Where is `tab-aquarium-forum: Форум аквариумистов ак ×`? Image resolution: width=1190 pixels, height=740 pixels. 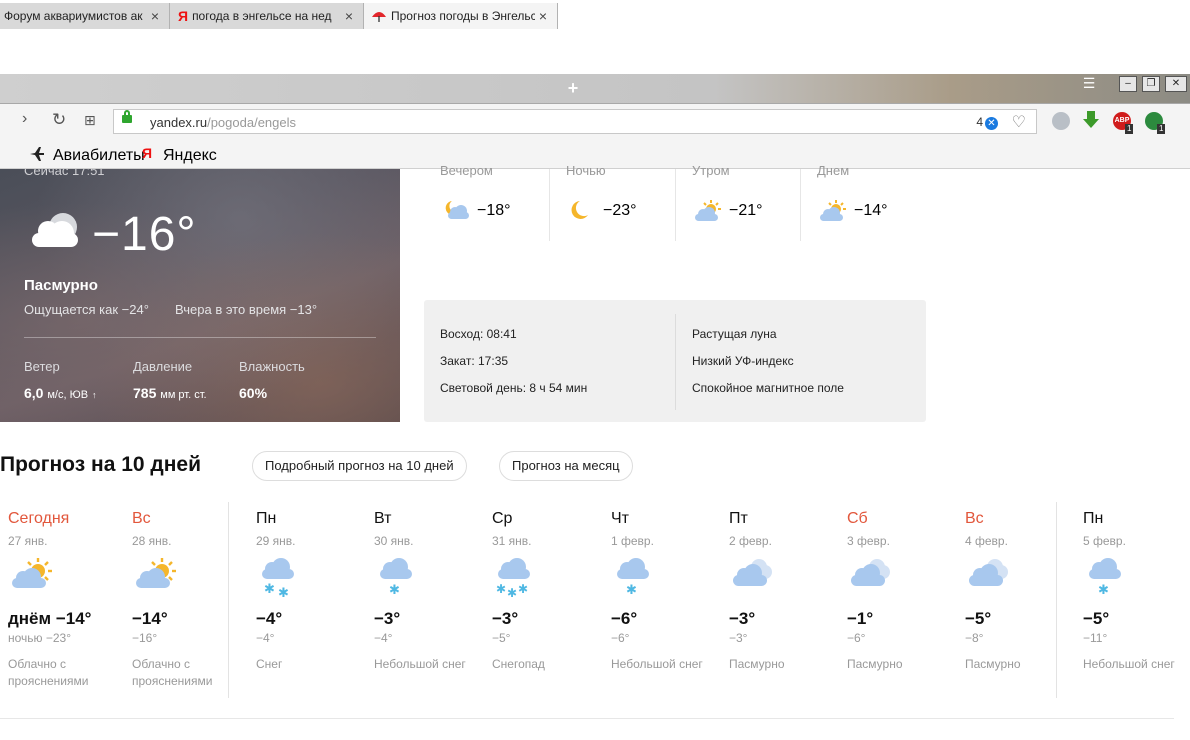
tab-aquarium-forum: Форум аквариумистов ак × is located at coordinates (85, 16).